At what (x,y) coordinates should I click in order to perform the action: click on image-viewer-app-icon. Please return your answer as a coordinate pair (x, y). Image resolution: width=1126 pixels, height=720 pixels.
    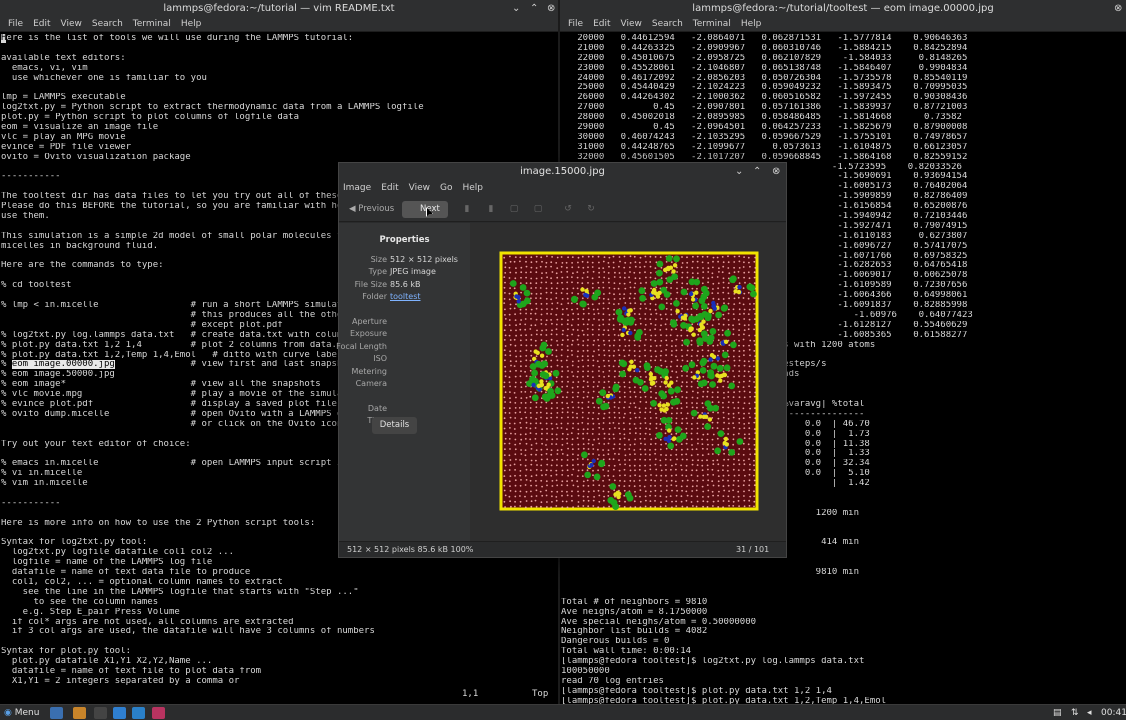
    Looking at the image, I should click on (158, 713).